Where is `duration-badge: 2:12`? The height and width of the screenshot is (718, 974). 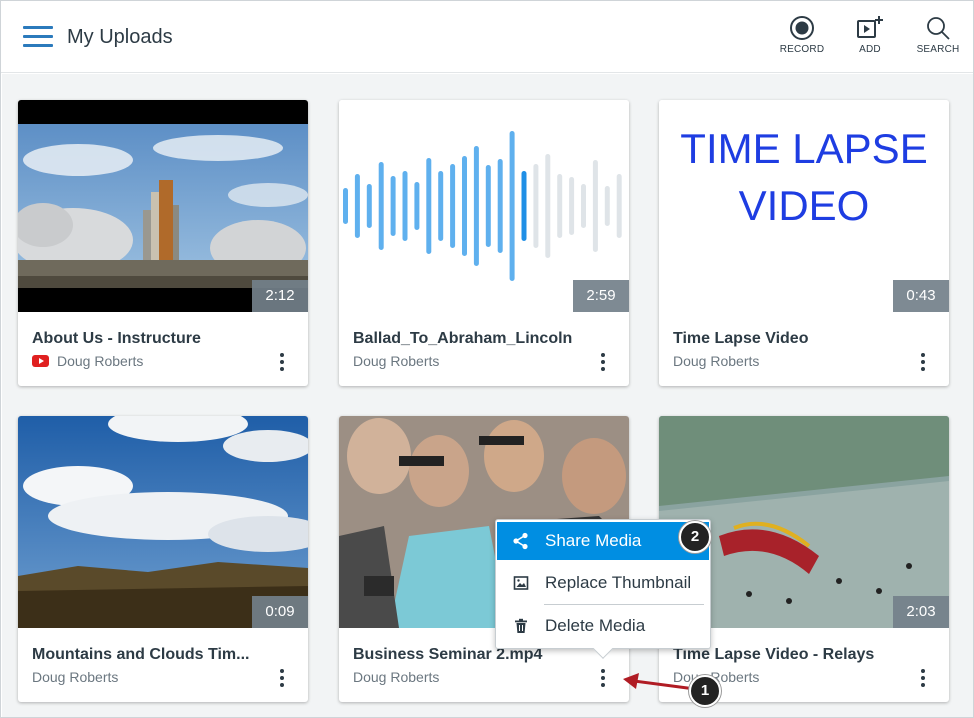 duration-badge: 2:12 is located at coordinates (280, 296).